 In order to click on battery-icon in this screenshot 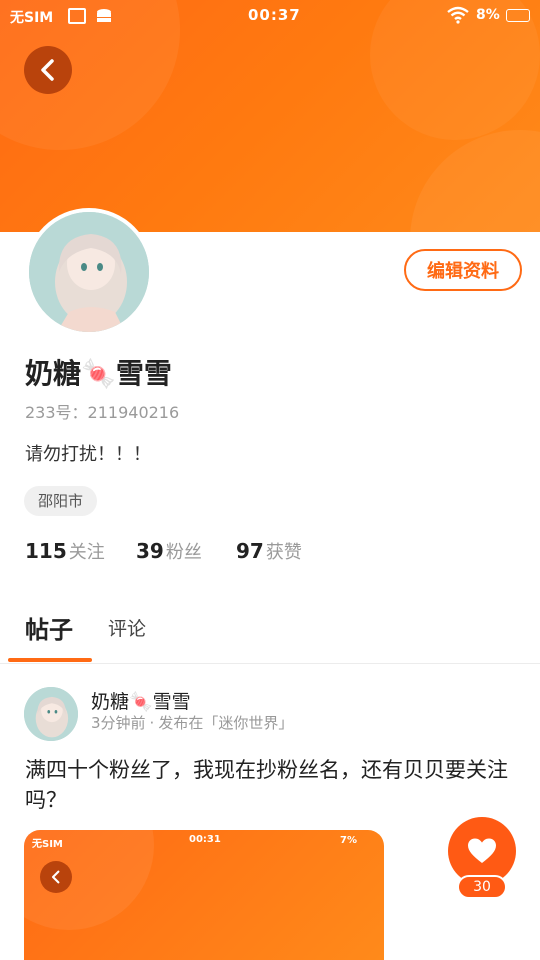, I will do `click(518, 15)`.